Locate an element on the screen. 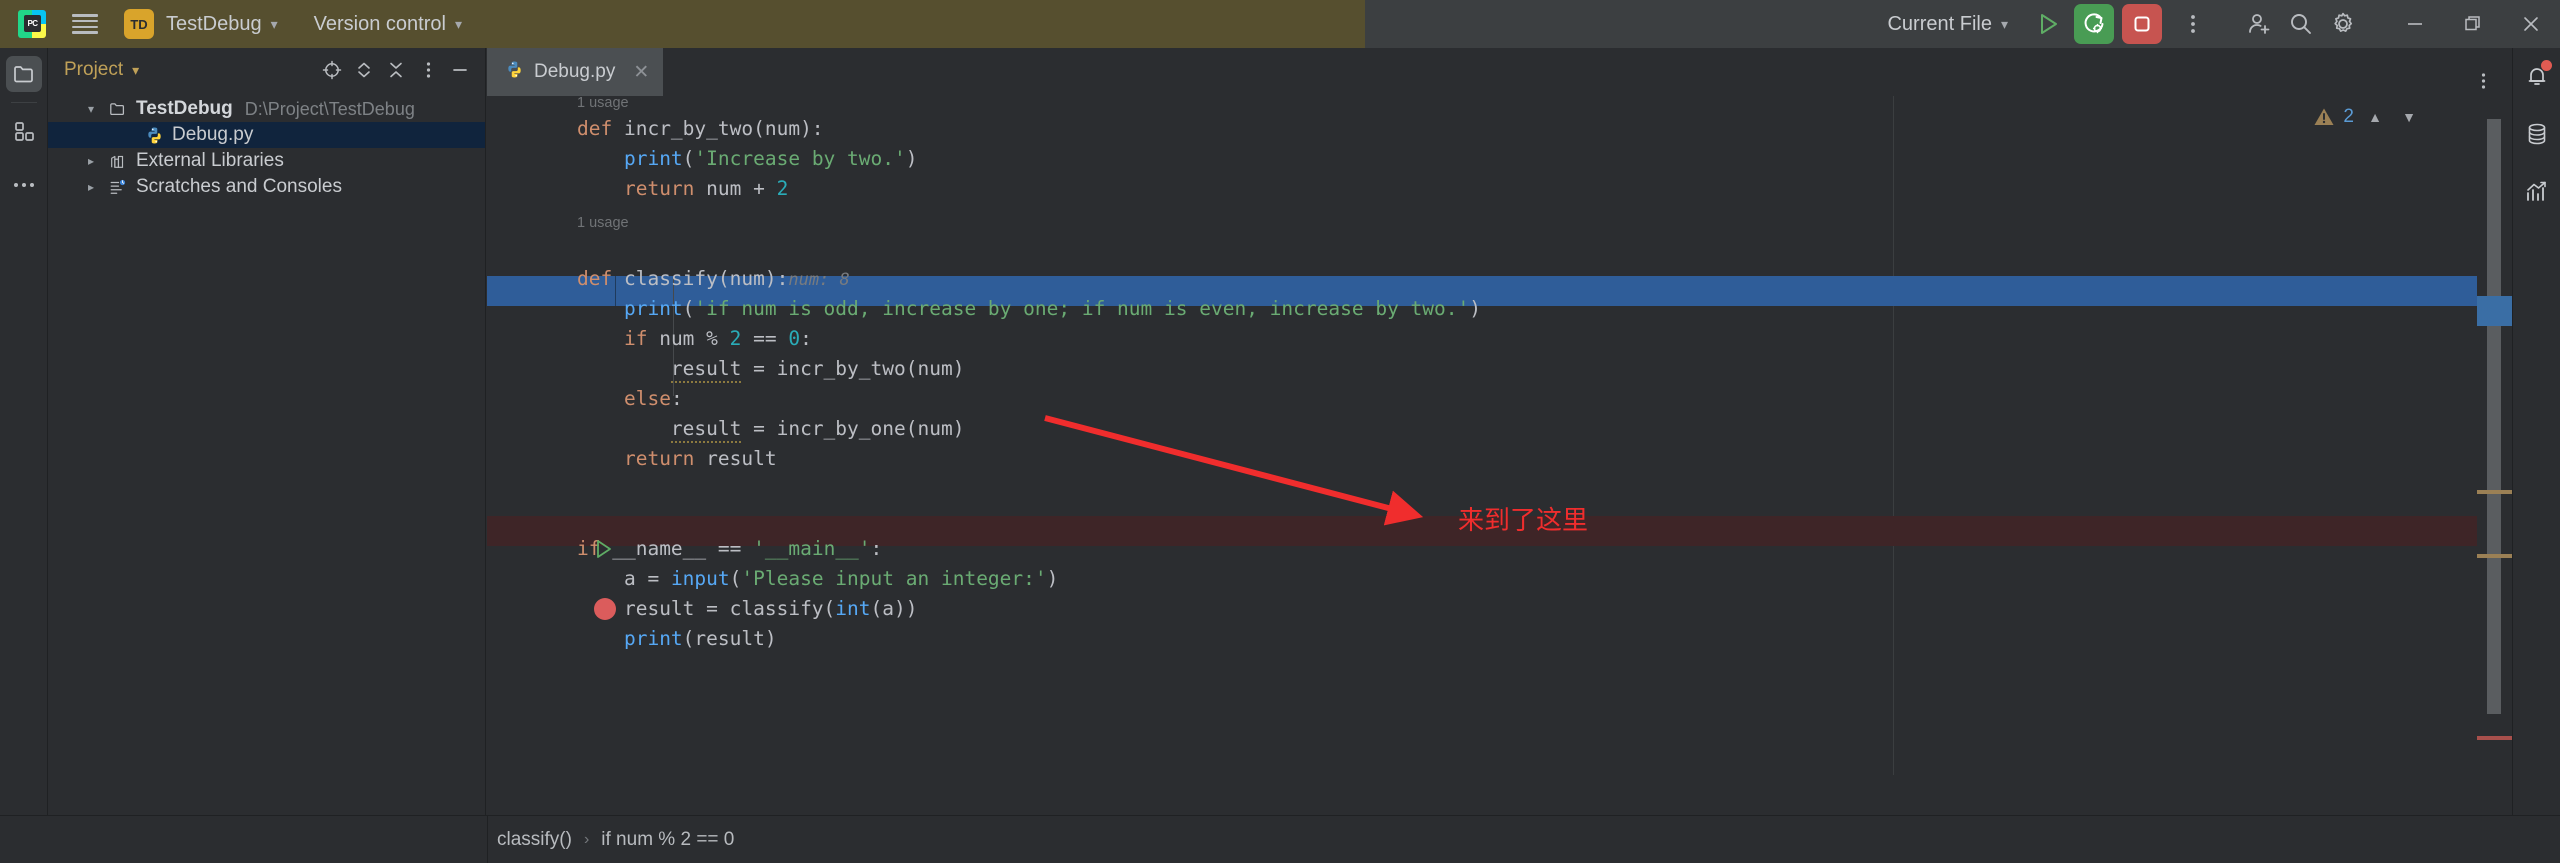  current-line-marker is located at coordinates (2494, 311).